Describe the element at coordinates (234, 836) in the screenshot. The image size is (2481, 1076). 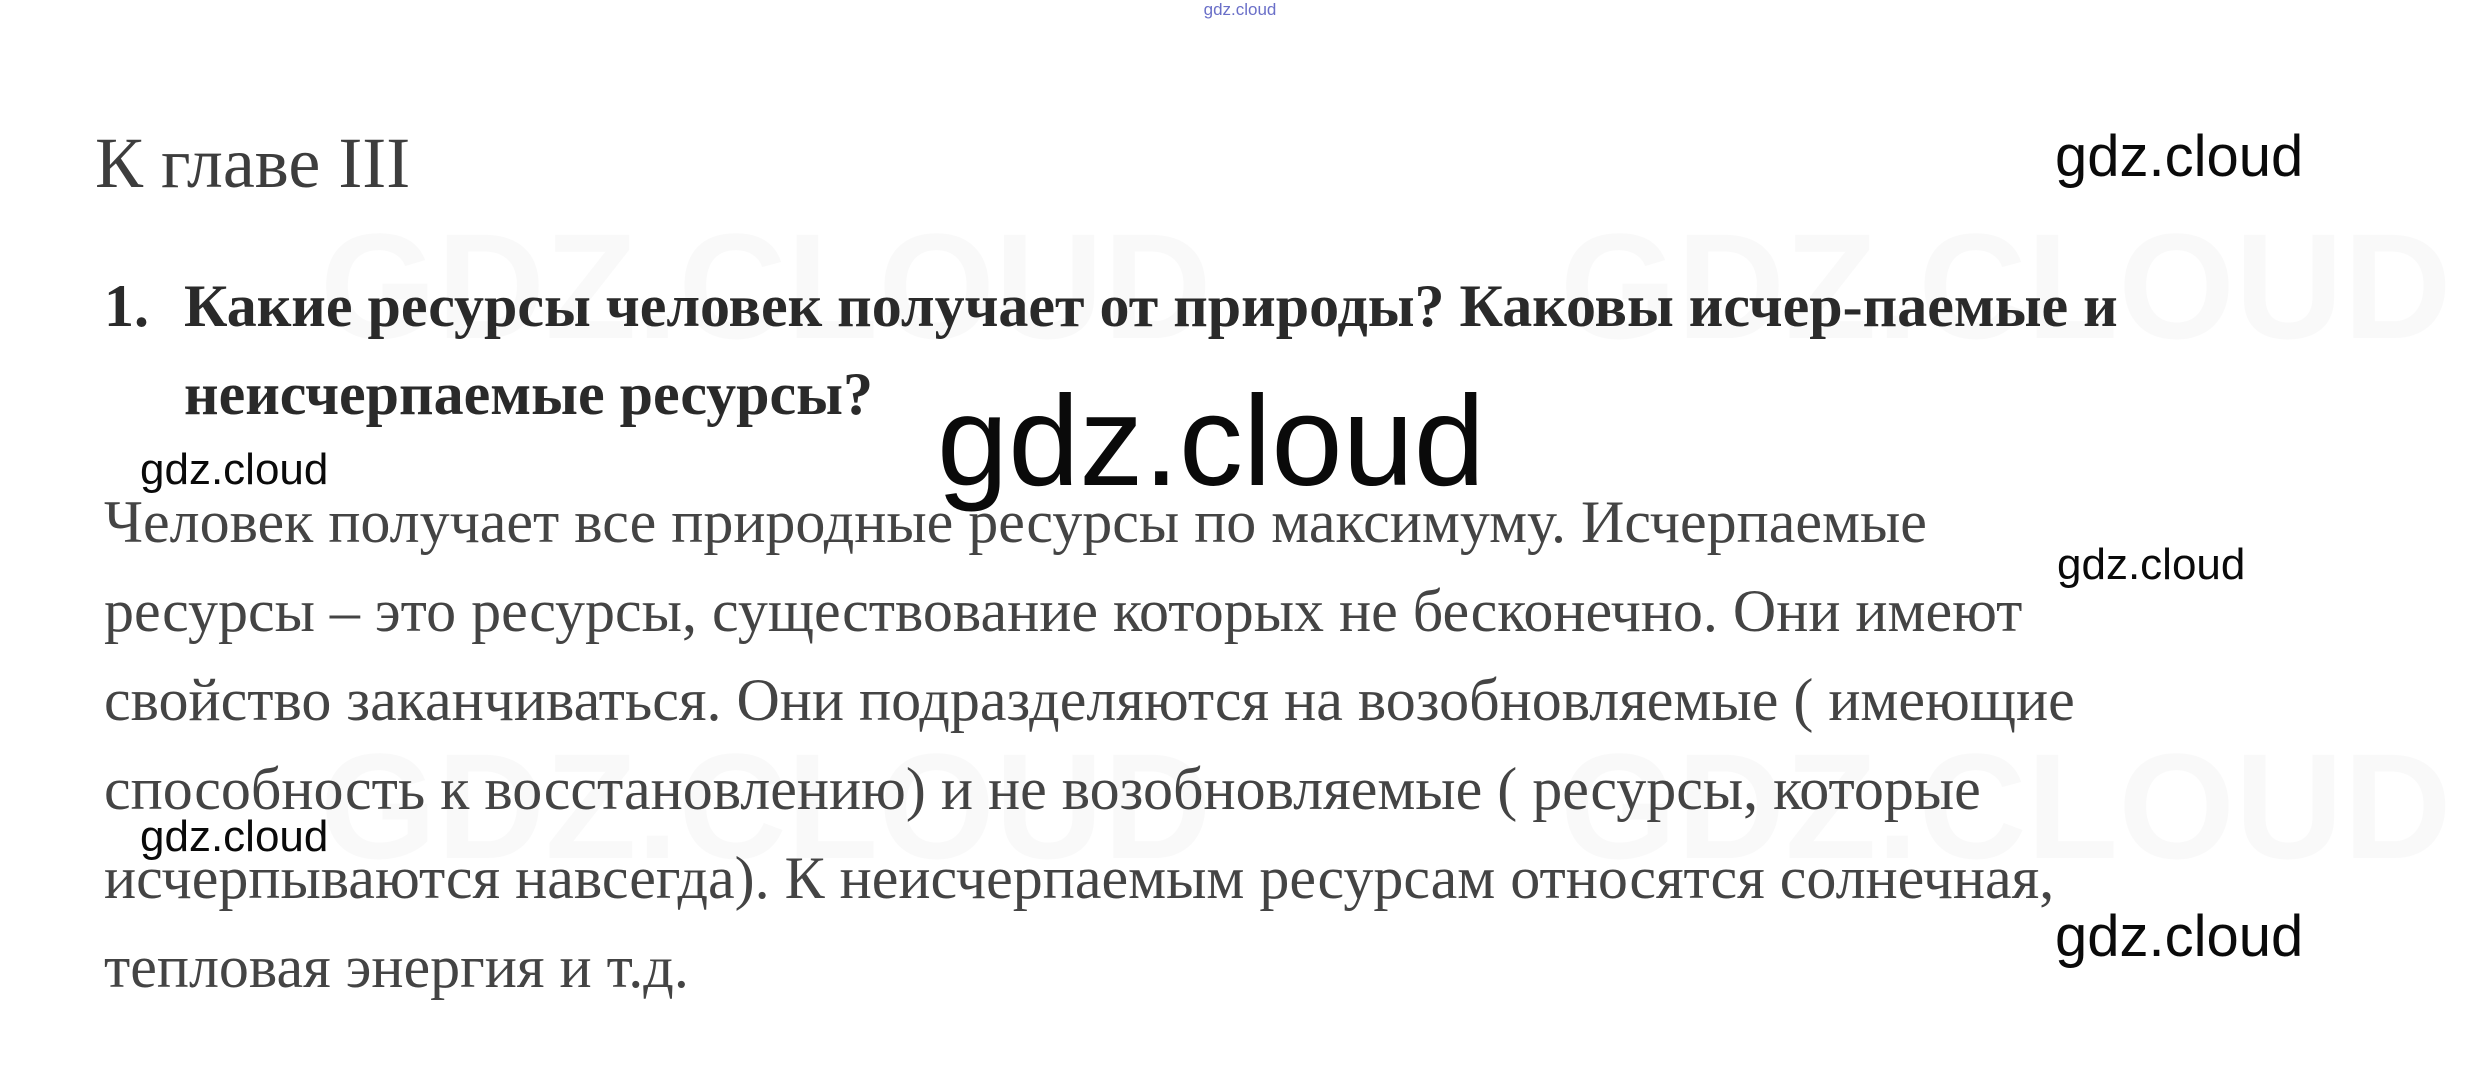
I see `watermark-left-lower: gdz.cloud` at that location.